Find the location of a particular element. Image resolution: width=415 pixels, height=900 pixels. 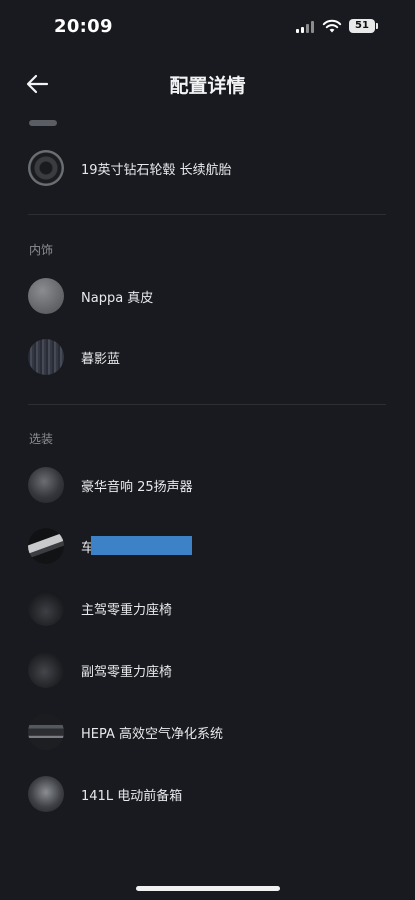

config-item-label: 19英寸钻石轮毂 长续航胎 is located at coordinates (156, 170).